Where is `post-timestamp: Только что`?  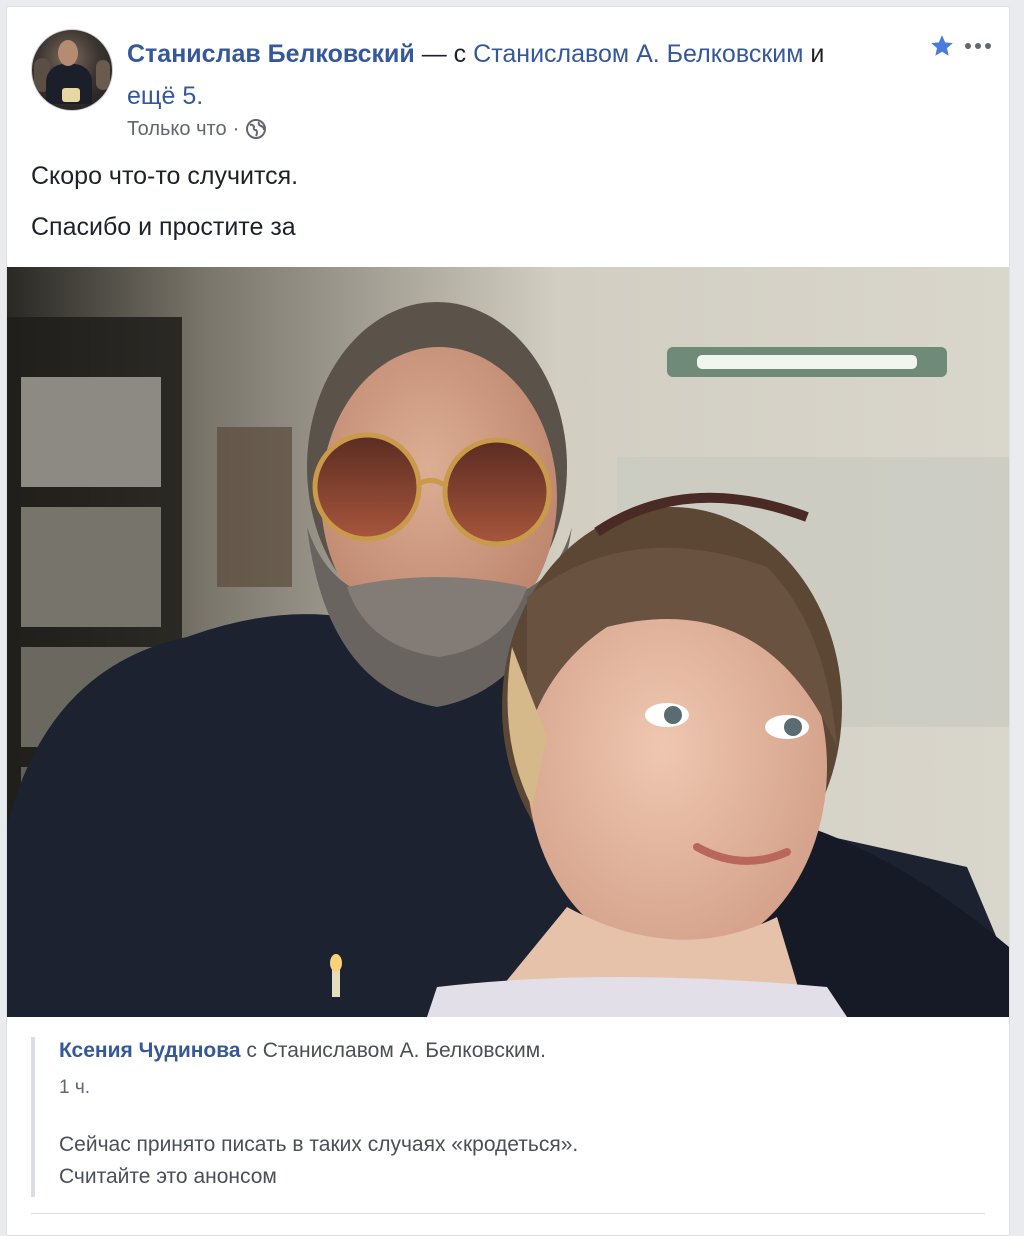
post-timestamp: Только что is located at coordinates (177, 129).